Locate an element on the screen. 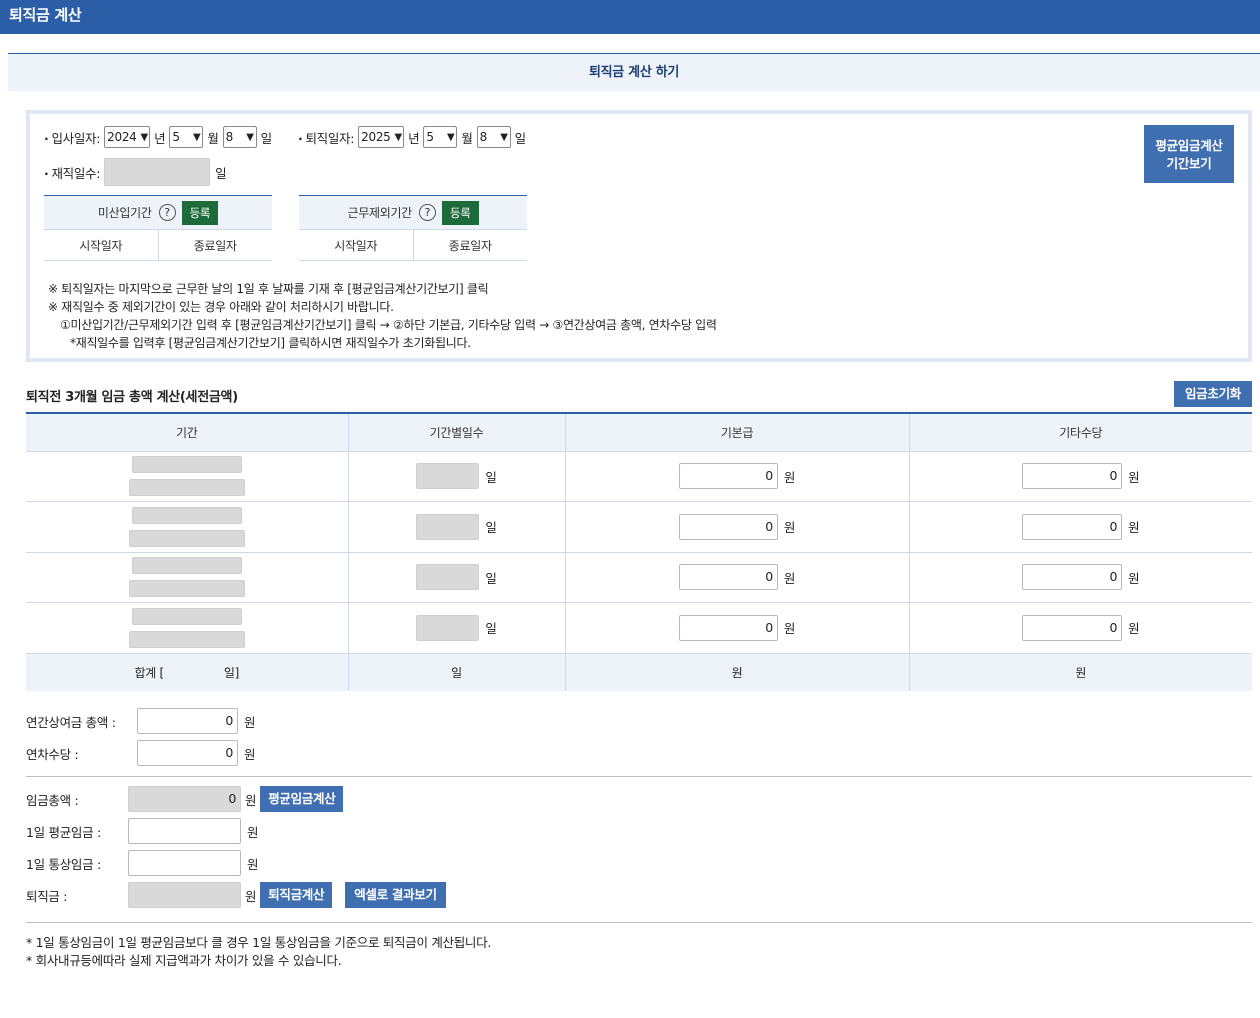  end-date-header: 종료일자 is located at coordinates (215, 245).